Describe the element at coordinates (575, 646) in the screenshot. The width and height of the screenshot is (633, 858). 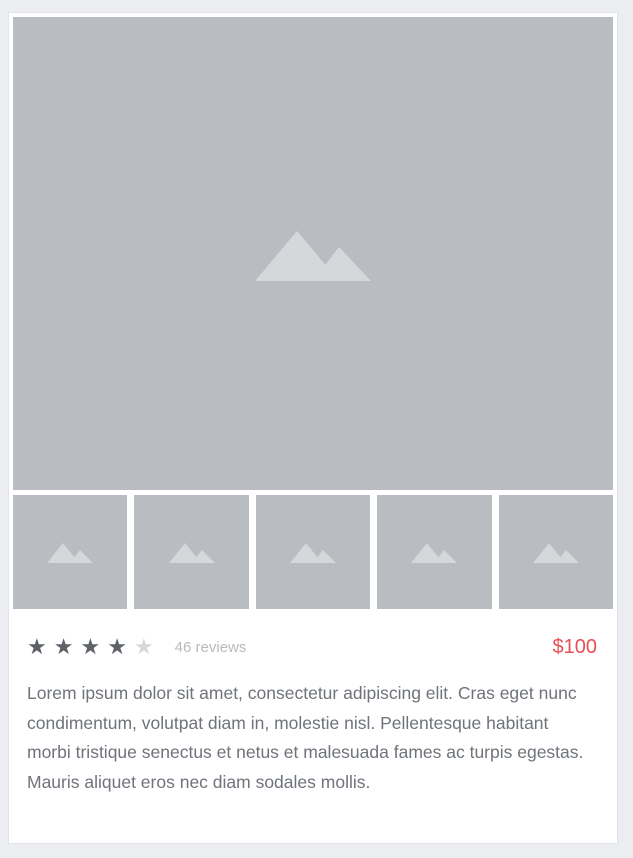
I see `price-label: $100` at that location.